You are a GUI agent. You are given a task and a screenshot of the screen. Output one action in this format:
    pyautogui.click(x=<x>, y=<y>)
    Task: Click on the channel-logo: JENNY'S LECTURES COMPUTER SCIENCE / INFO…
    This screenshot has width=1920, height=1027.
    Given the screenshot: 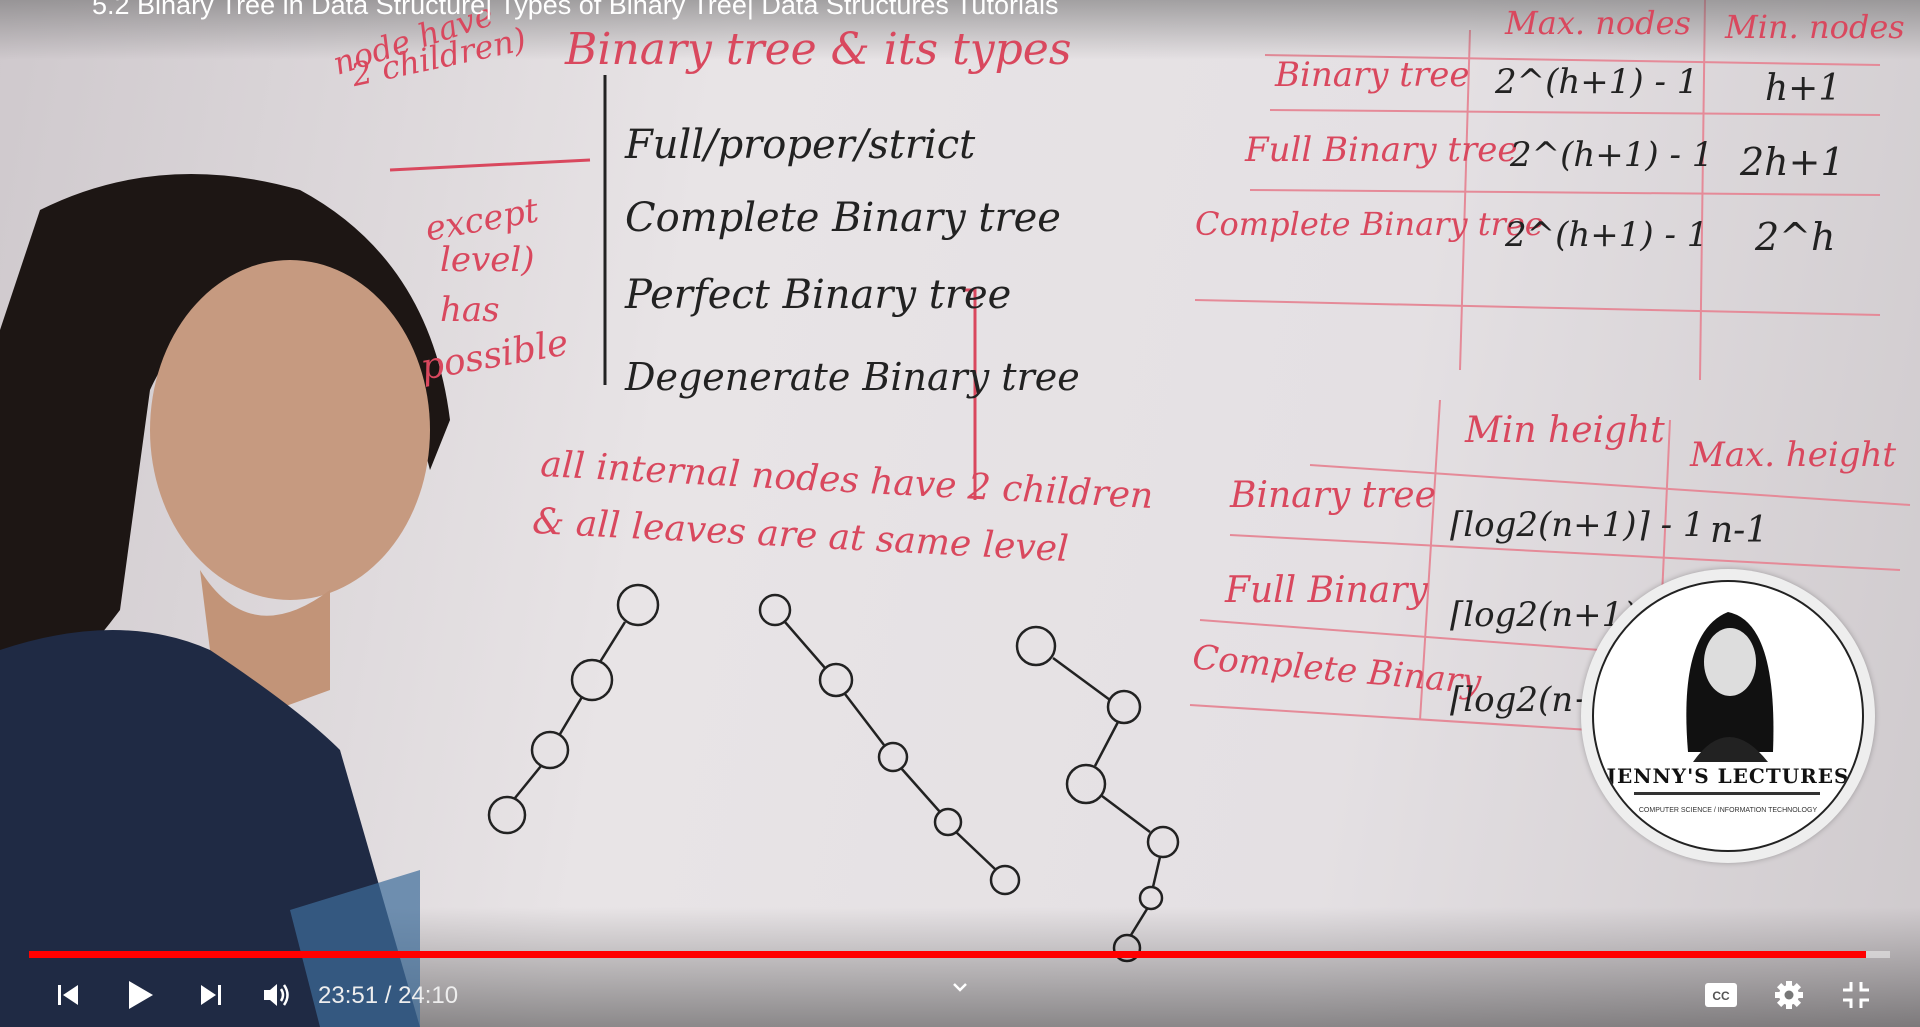 What is the action you would take?
    pyautogui.click(x=1728, y=716)
    